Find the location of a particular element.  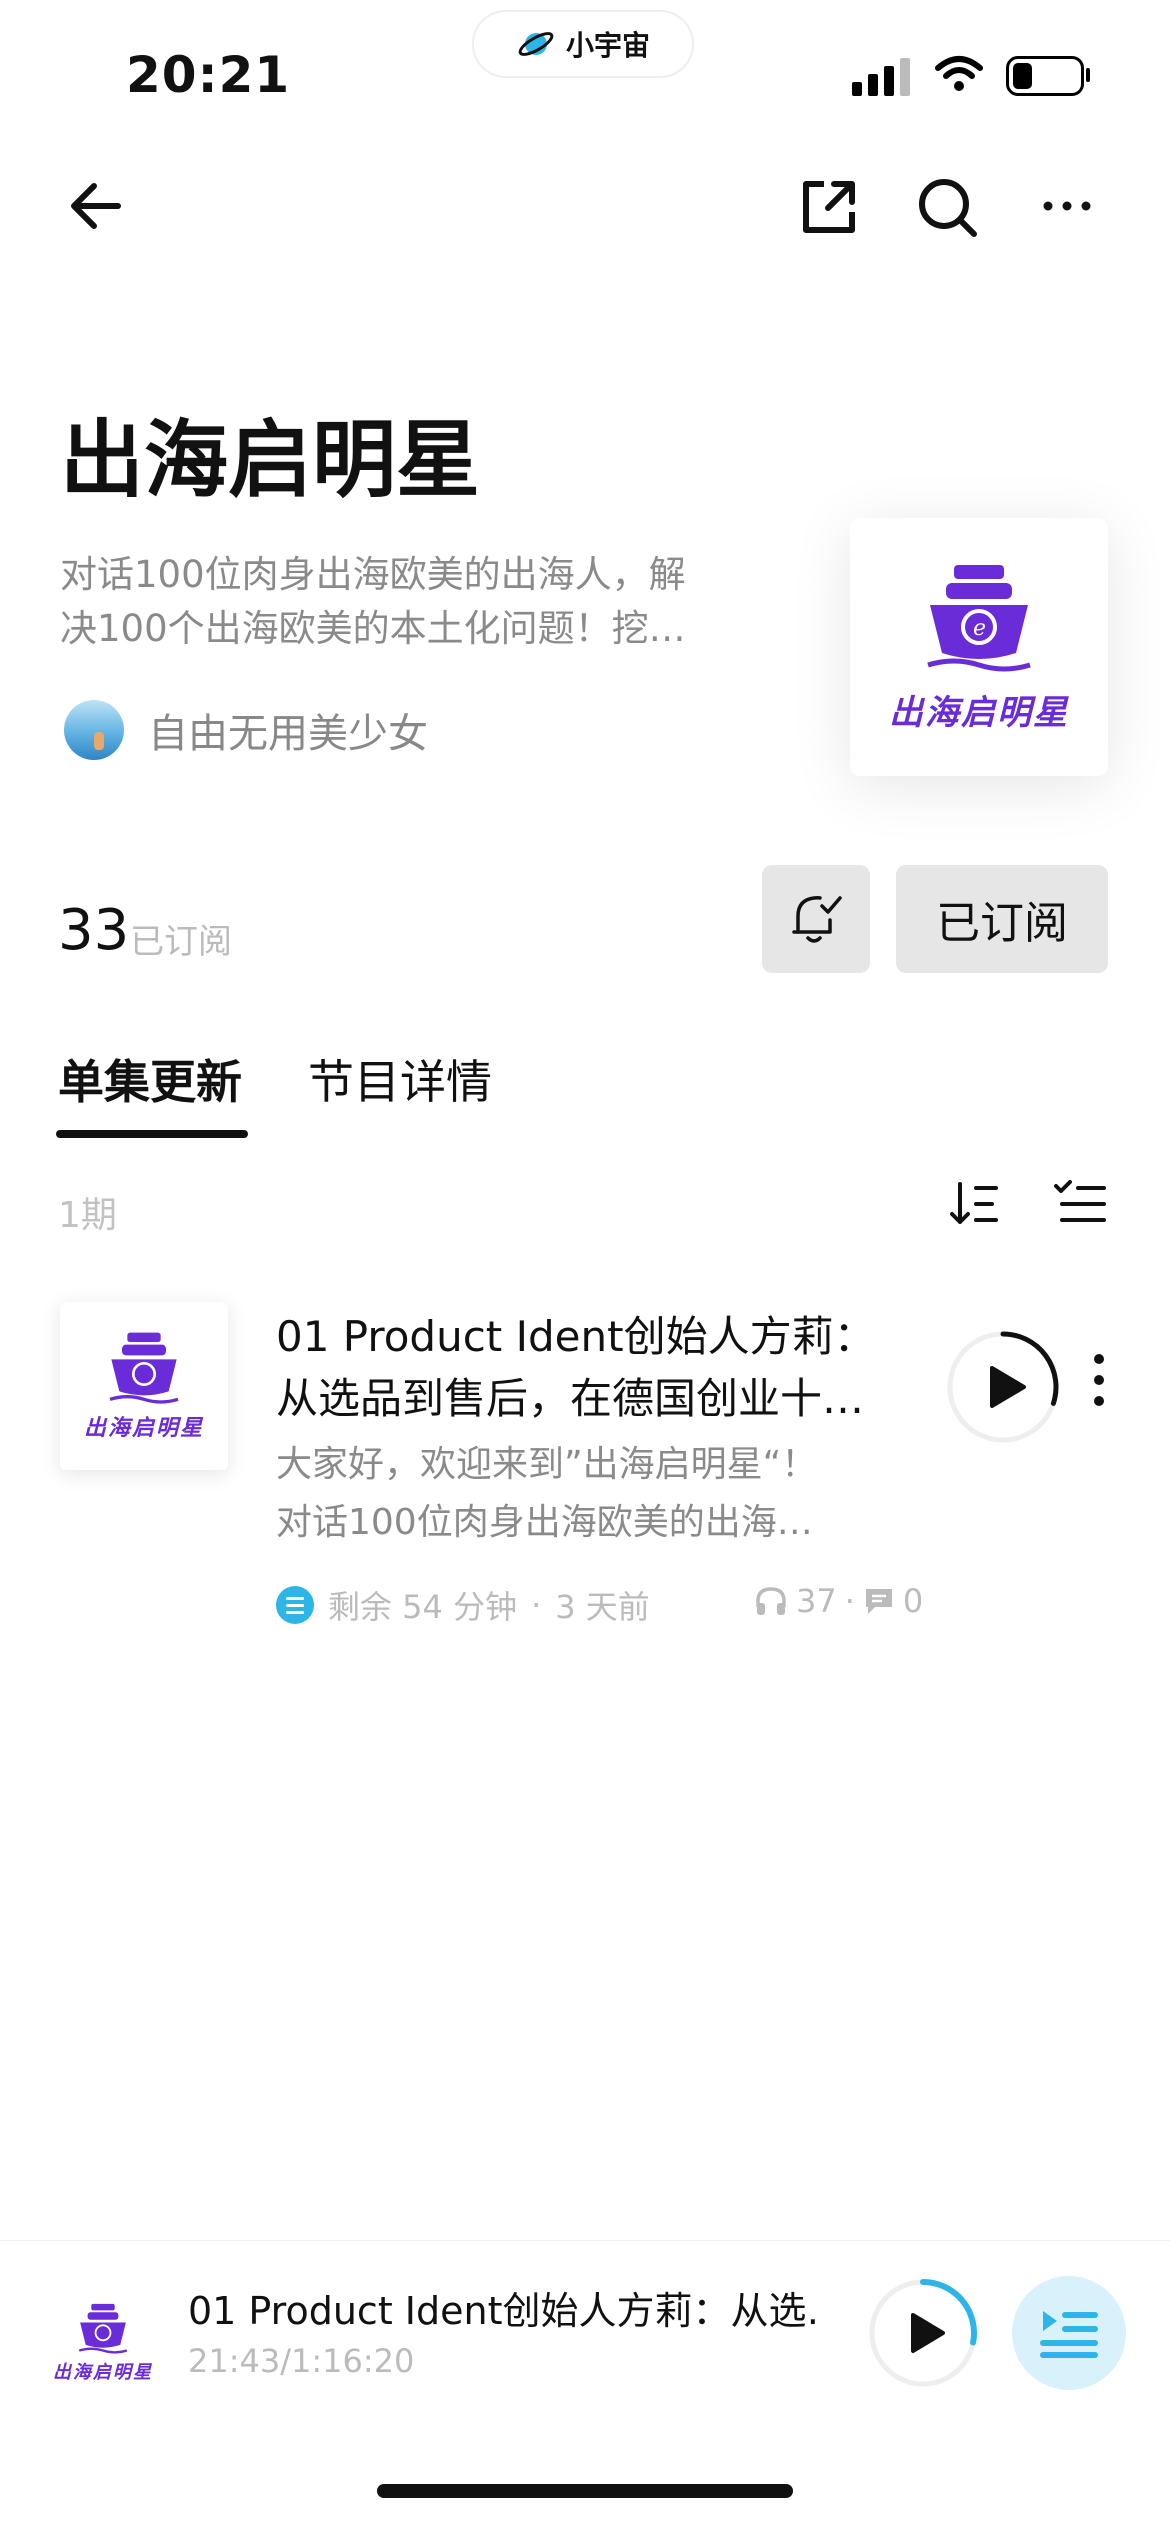

transcript-icon is located at coordinates (295, 1605).